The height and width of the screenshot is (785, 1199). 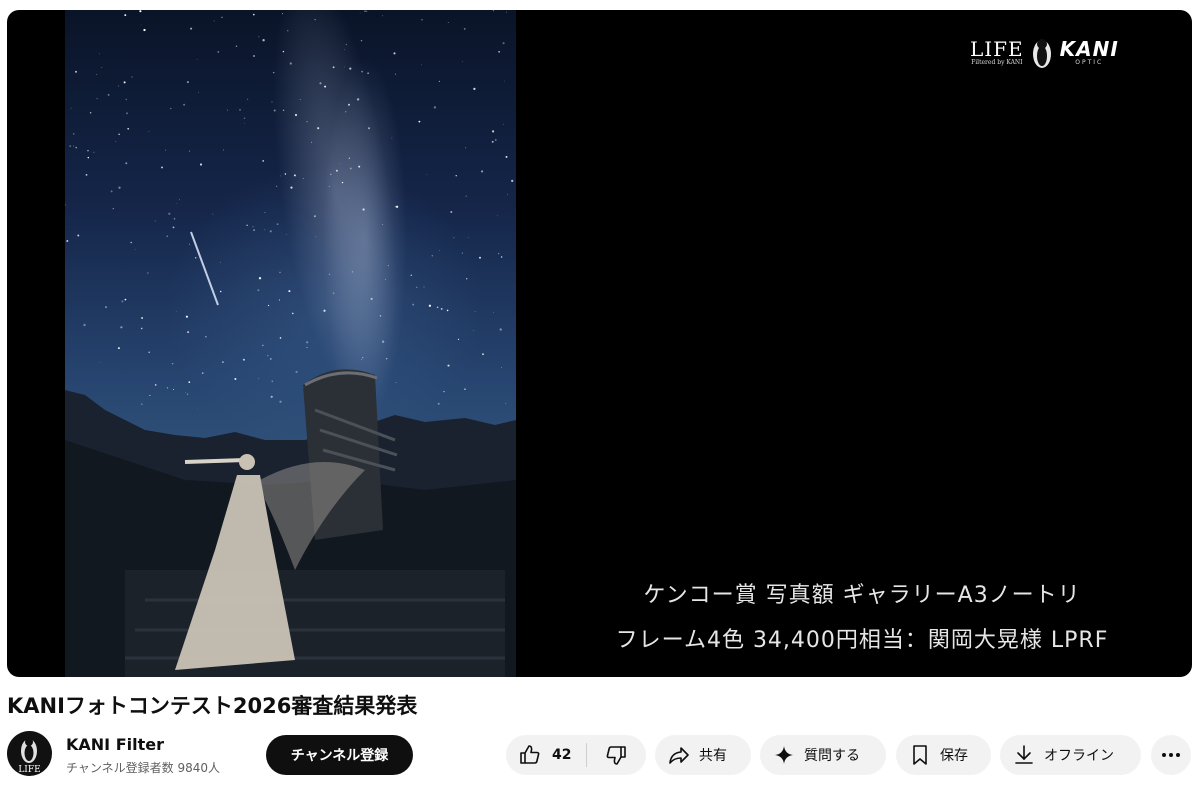 I want to click on more-icon, so click(x=1171, y=755).